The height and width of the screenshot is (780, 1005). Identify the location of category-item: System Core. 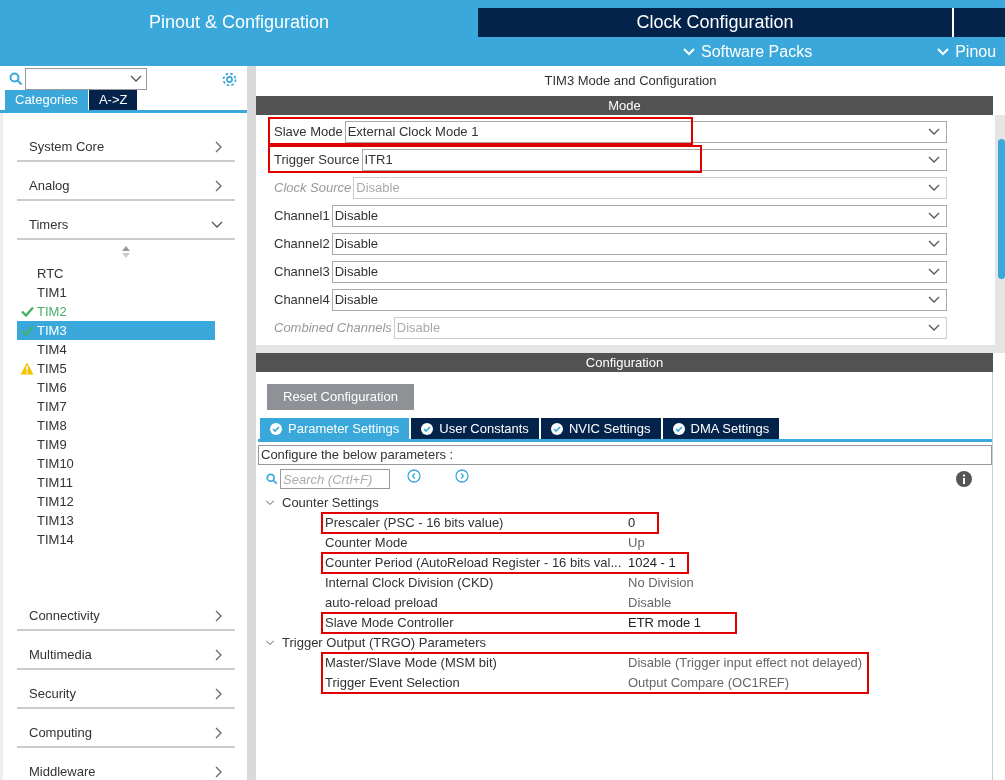
(126, 142).